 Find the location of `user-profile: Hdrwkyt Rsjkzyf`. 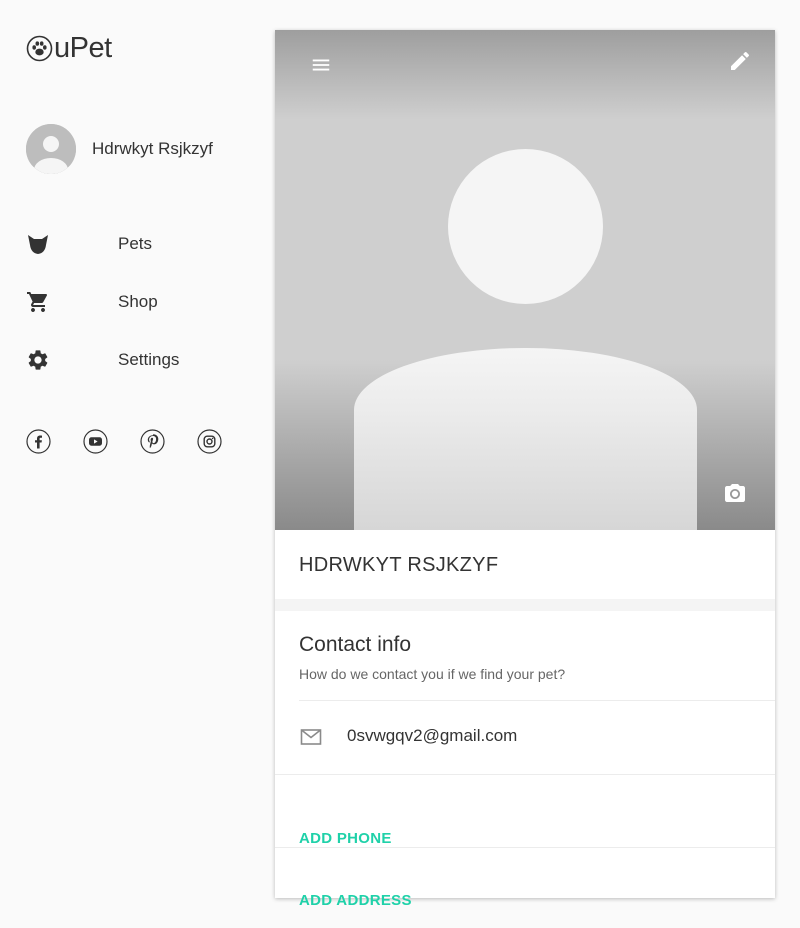

user-profile: Hdrwkyt Rsjkzyf is located at coordinates (119, 149).